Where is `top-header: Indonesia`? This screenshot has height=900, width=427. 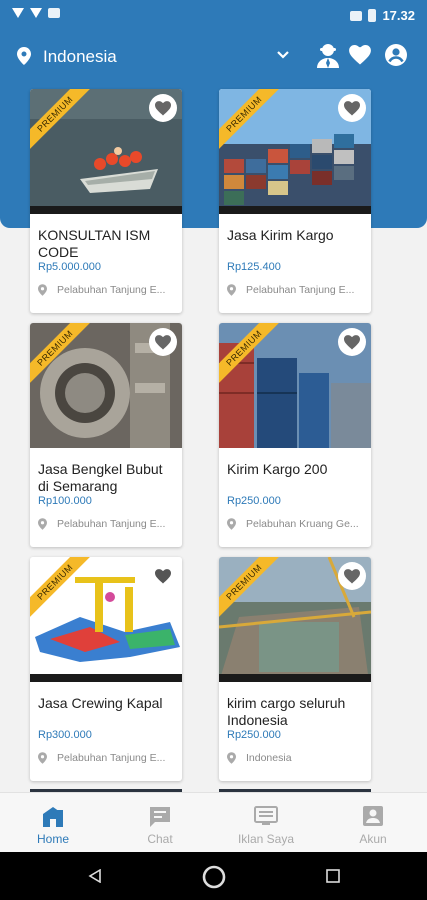
top-header: Indonesia is located at coordinates (213, 56).